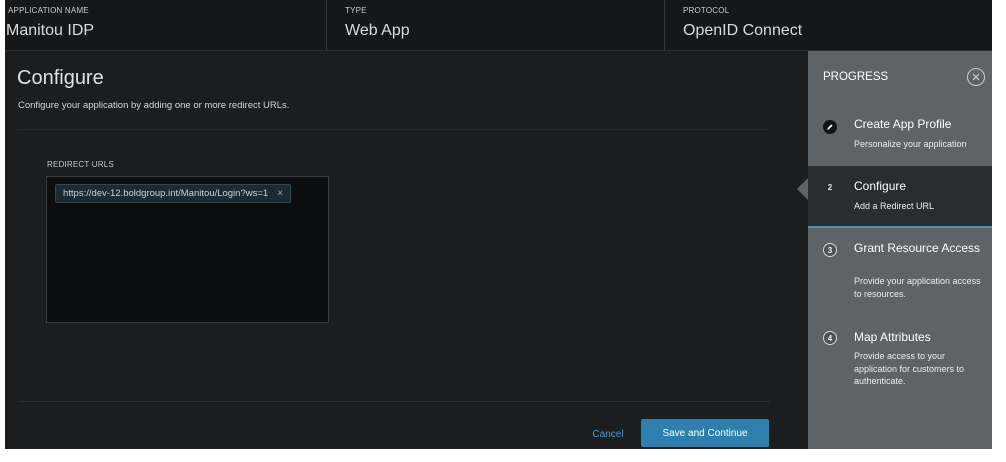  Describe the element at coordinates (706, 10) in the screenshot. I see `protocol-label: PROTOCOL` at that location.